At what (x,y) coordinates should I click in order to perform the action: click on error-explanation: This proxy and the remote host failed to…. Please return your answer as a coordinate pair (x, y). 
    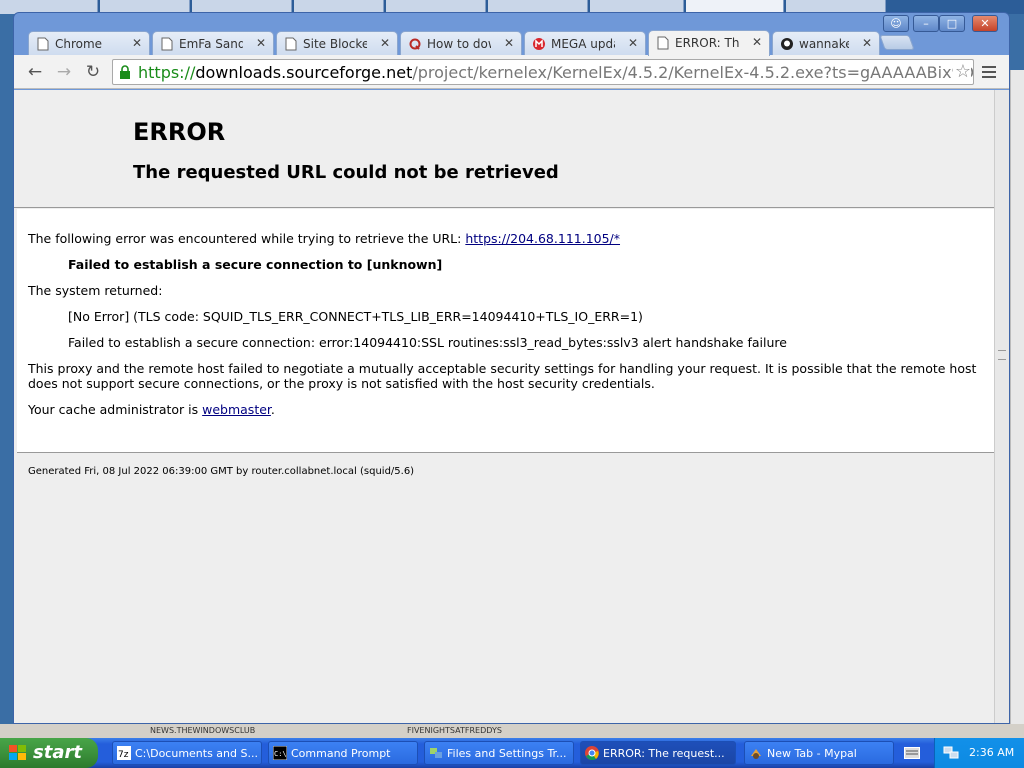
    Looking at the image, I should click on (502, 376).